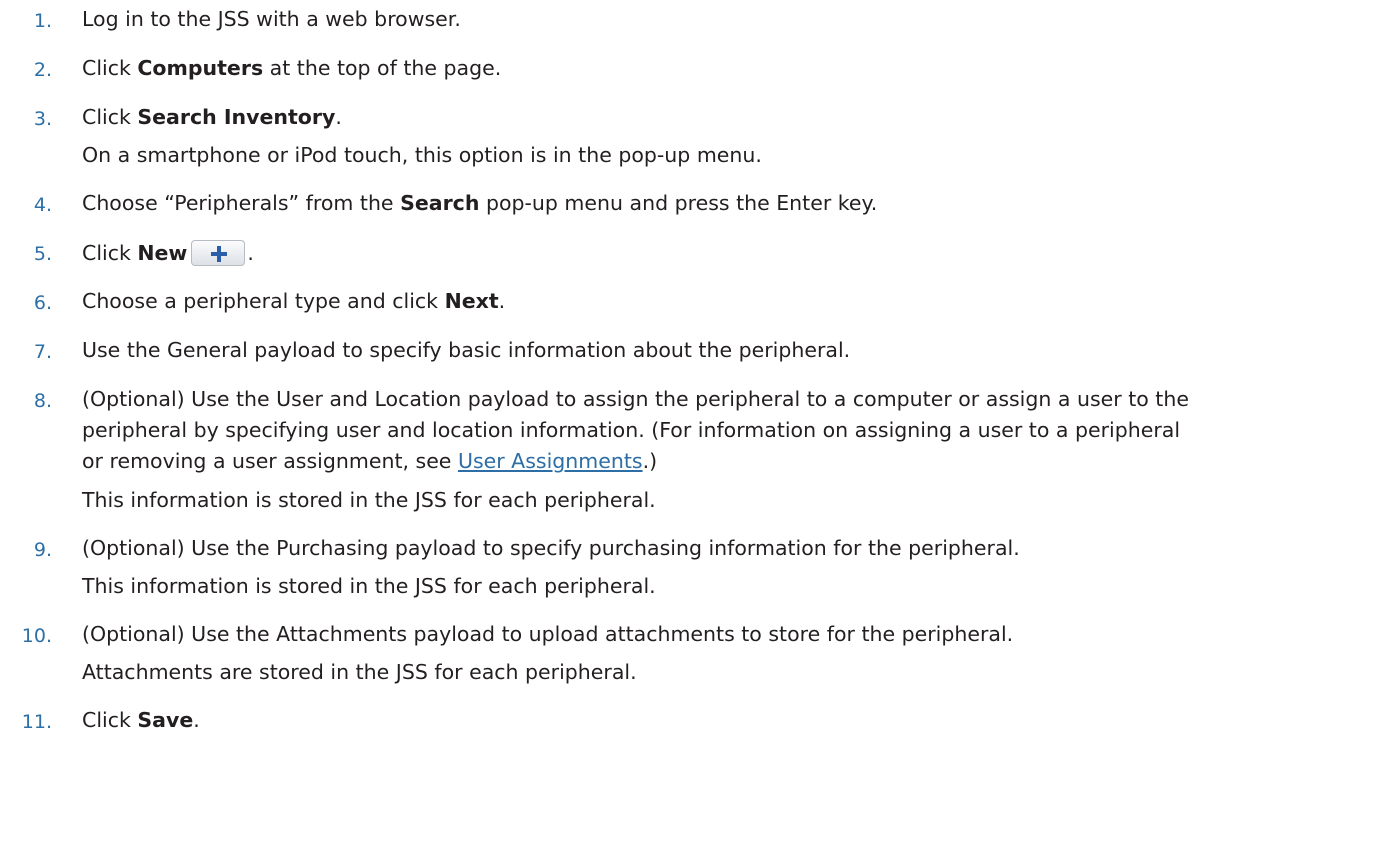 This screenshot has height=864, width=1395. Describe the element at coordinates (42, 70) in the screenshot. I see `step-number: 2.` at that location.